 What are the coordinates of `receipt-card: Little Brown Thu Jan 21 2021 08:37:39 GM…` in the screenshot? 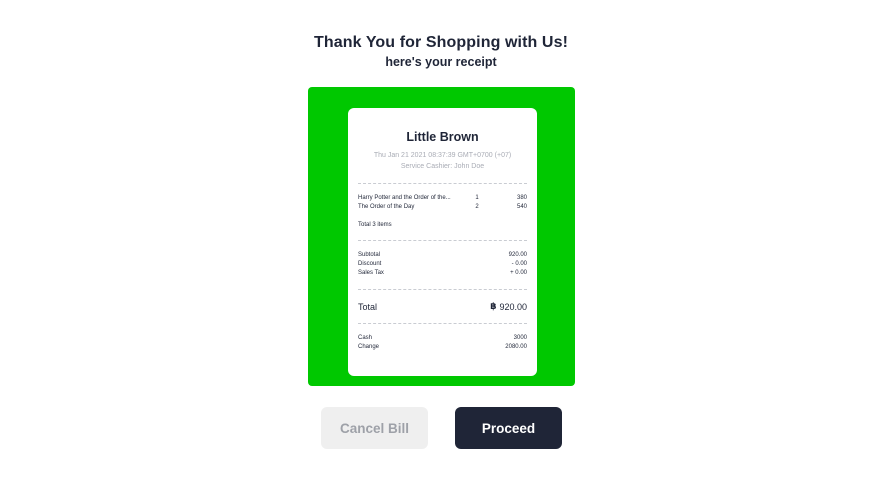 It's located at (442, 242).